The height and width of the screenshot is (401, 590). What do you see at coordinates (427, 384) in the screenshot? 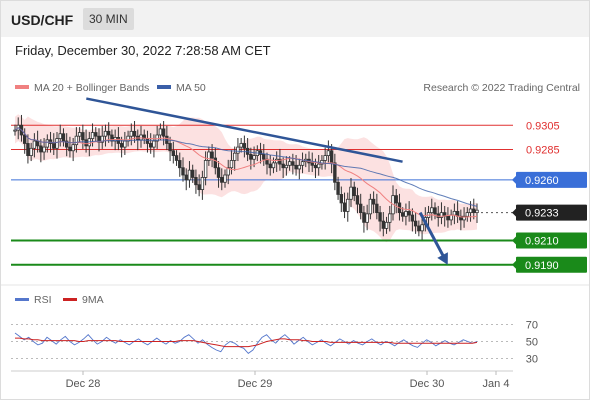
I see `x-tick-label: Dec 30` at bounding box center [427, 384].